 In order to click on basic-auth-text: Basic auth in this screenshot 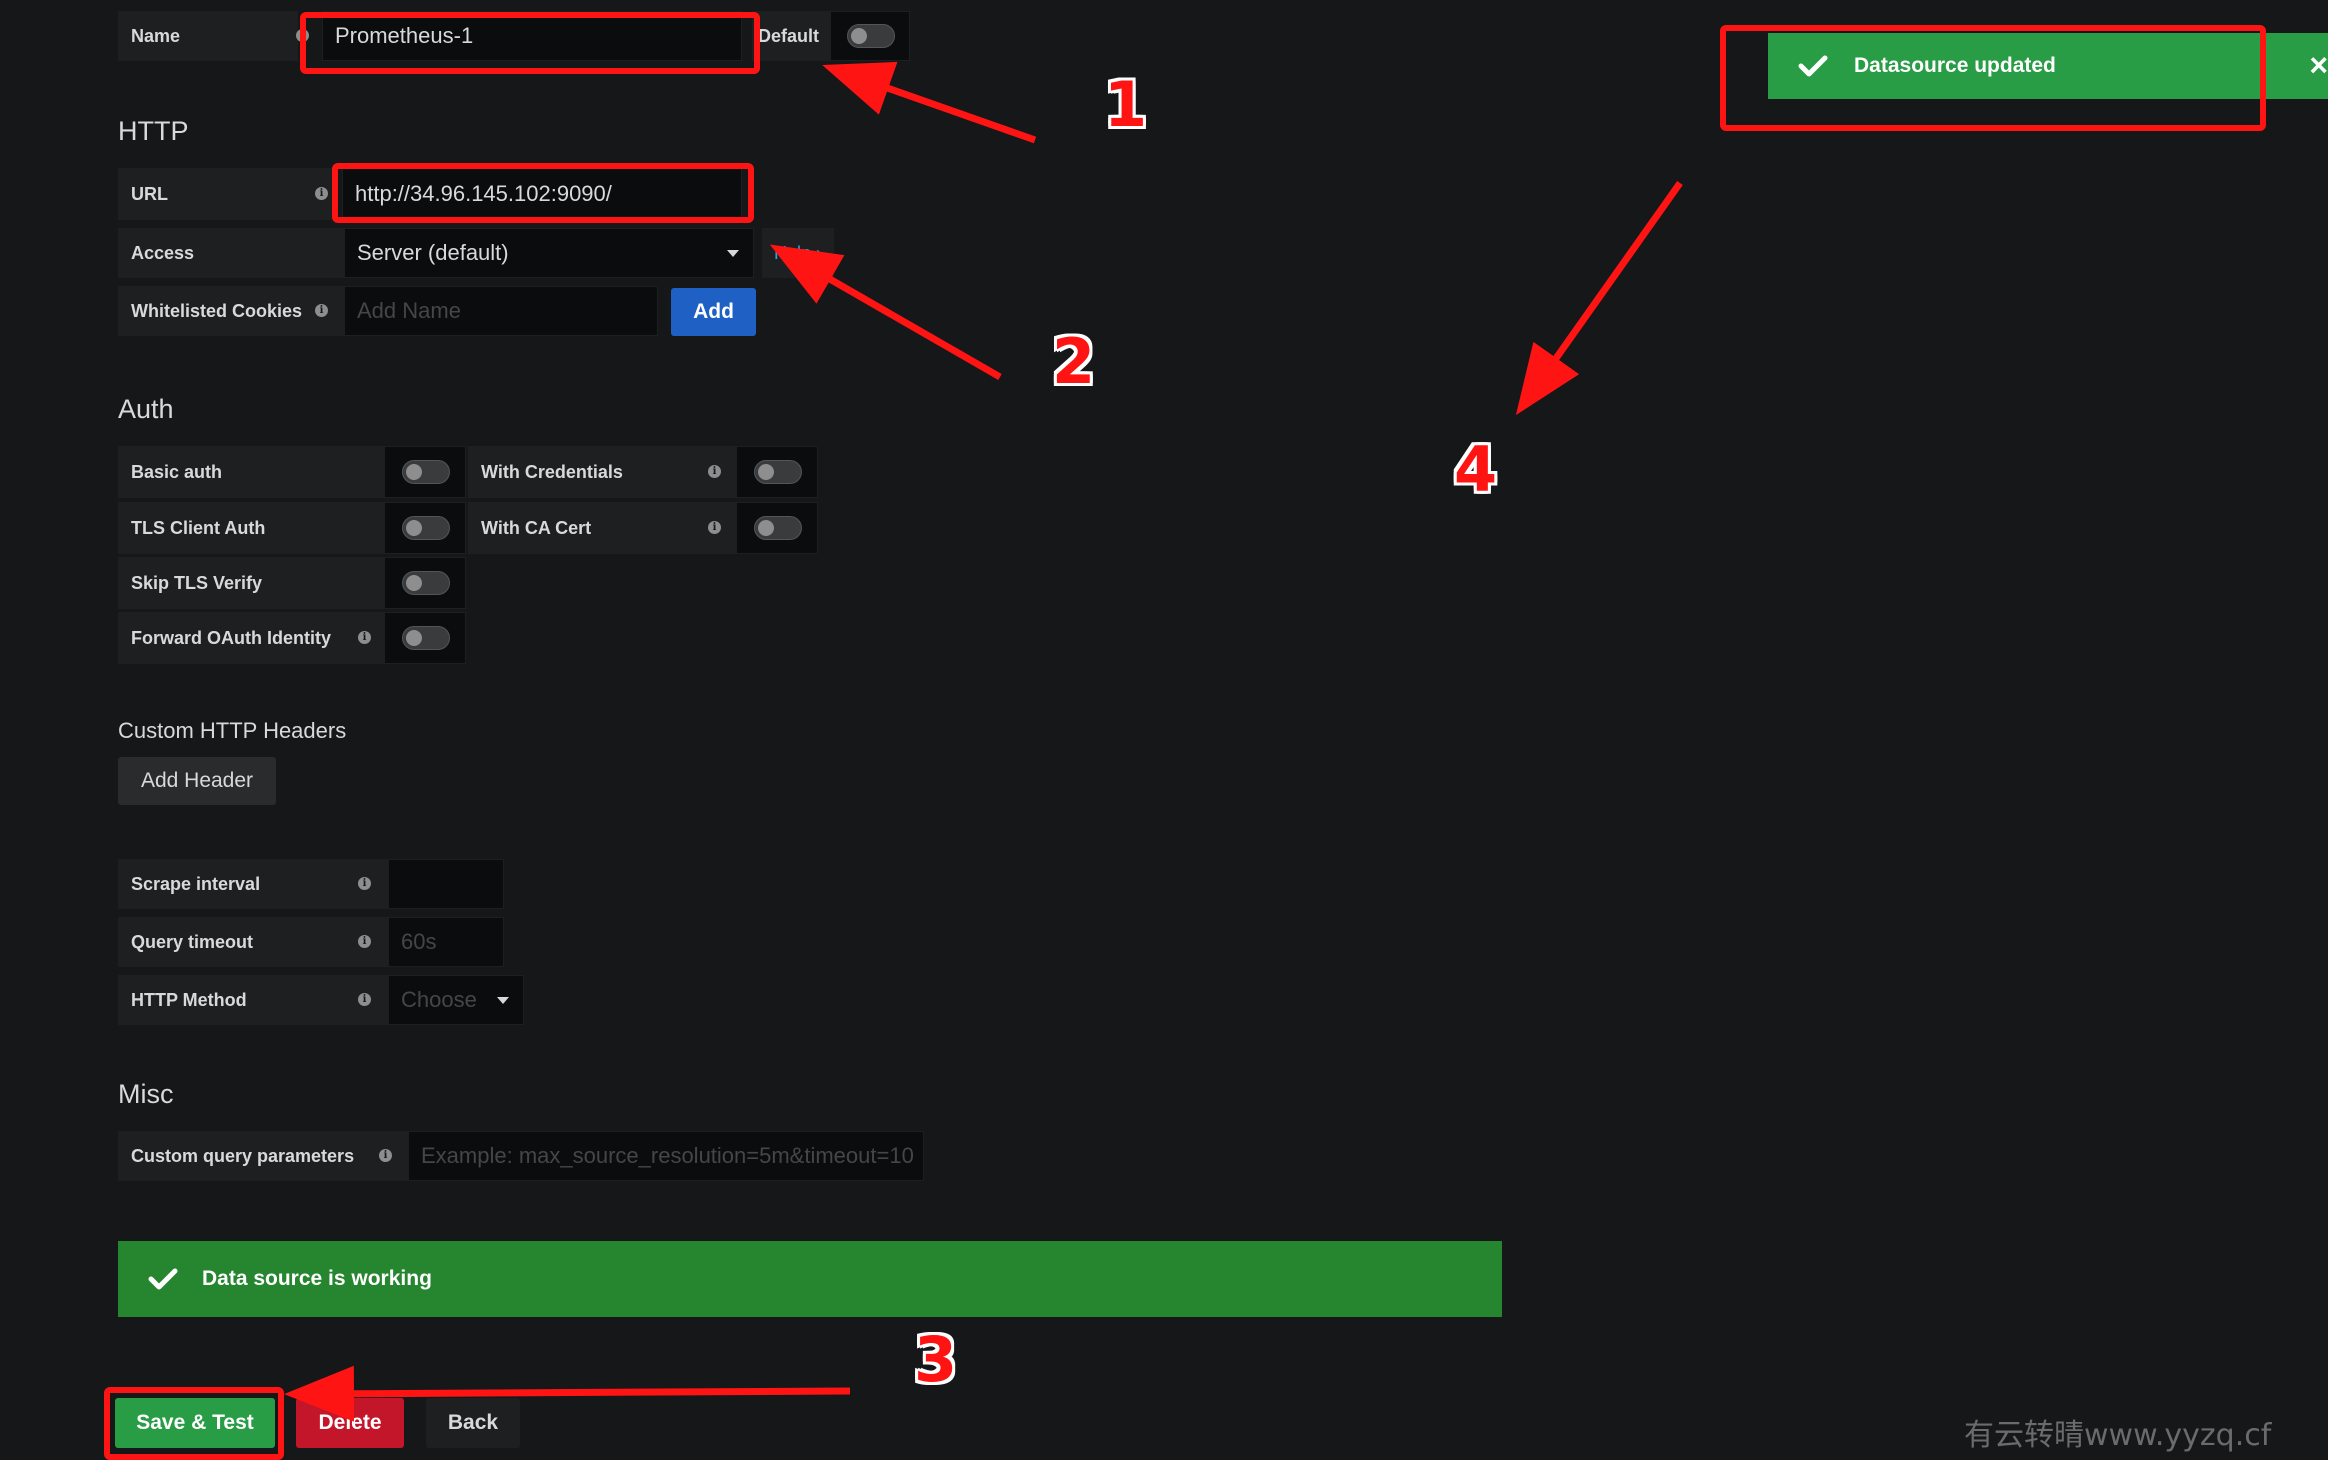, I will do `click(177, 471)`.